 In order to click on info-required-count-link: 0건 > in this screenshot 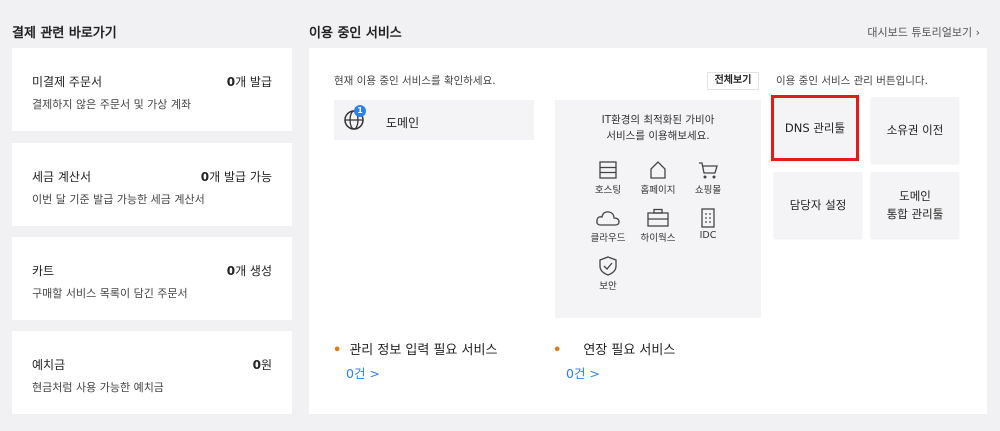, I will do `click(363, 372)`.